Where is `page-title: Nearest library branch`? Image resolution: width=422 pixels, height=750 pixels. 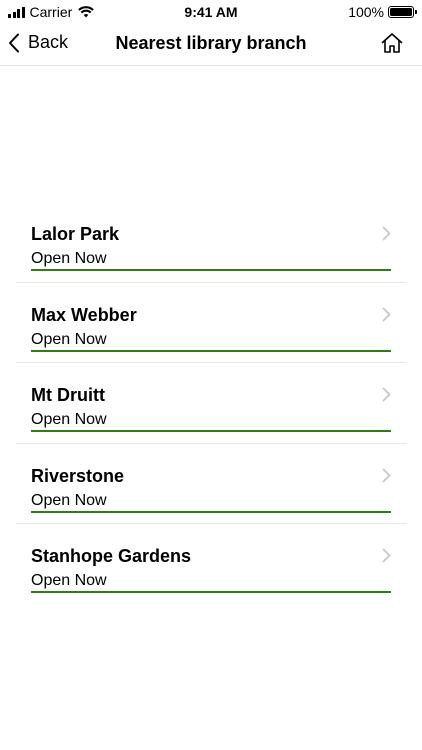
page-title: Nearest library branch is located at coordinates (211, 43).